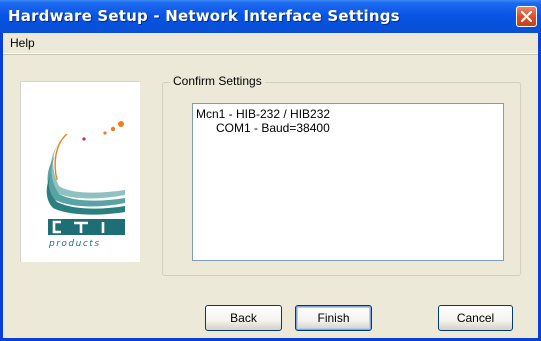 The image size is (541, 341). I want to click on cti-logo-icon: products, so click(86, 185).